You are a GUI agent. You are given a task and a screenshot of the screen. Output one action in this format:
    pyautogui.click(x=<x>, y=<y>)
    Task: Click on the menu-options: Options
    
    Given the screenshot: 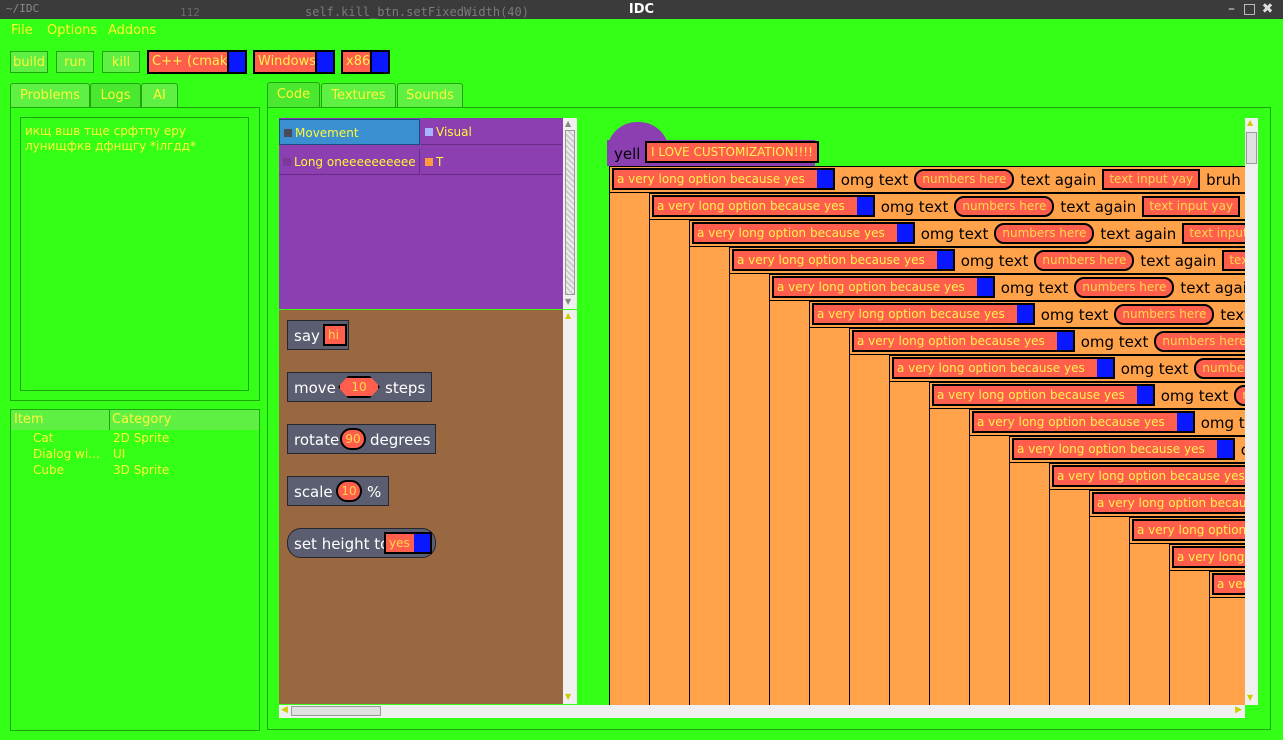 What is the action you would take?
    pyautogui.click(x=72, y=30)
    